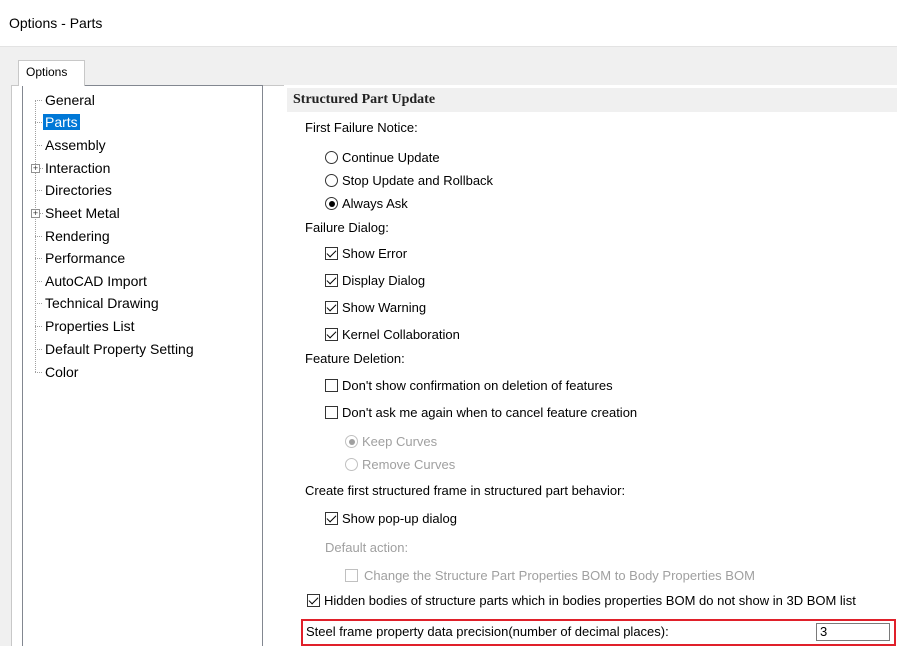  What do you see at coordinates (102, 303) in the screenshot?
I see `tree-item-label: Technical Drawing` at bounding box center [102, 303].